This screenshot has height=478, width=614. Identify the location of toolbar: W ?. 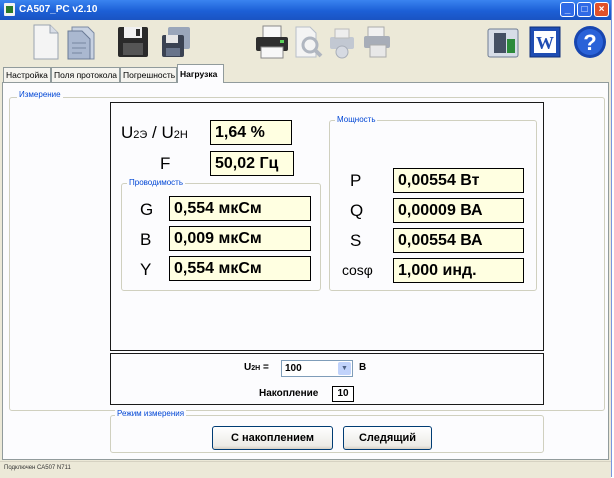
(305, 42).